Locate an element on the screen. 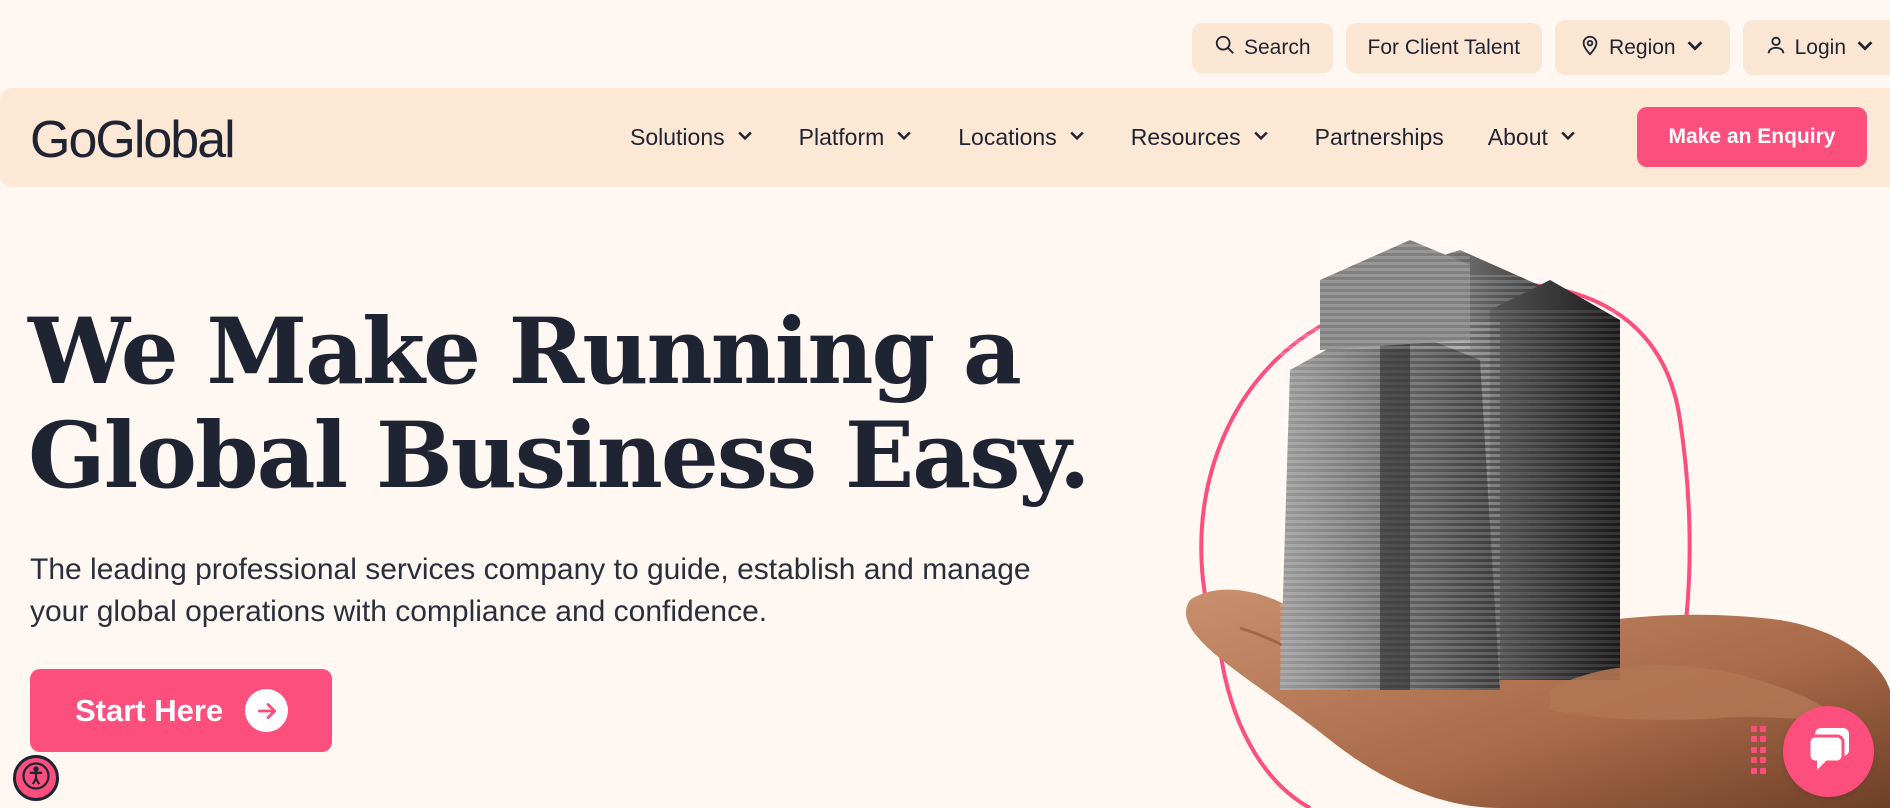 The height and width of the screenshot is (808, 1890). login-dropdown: Login is located at coordinates (1816, 47).